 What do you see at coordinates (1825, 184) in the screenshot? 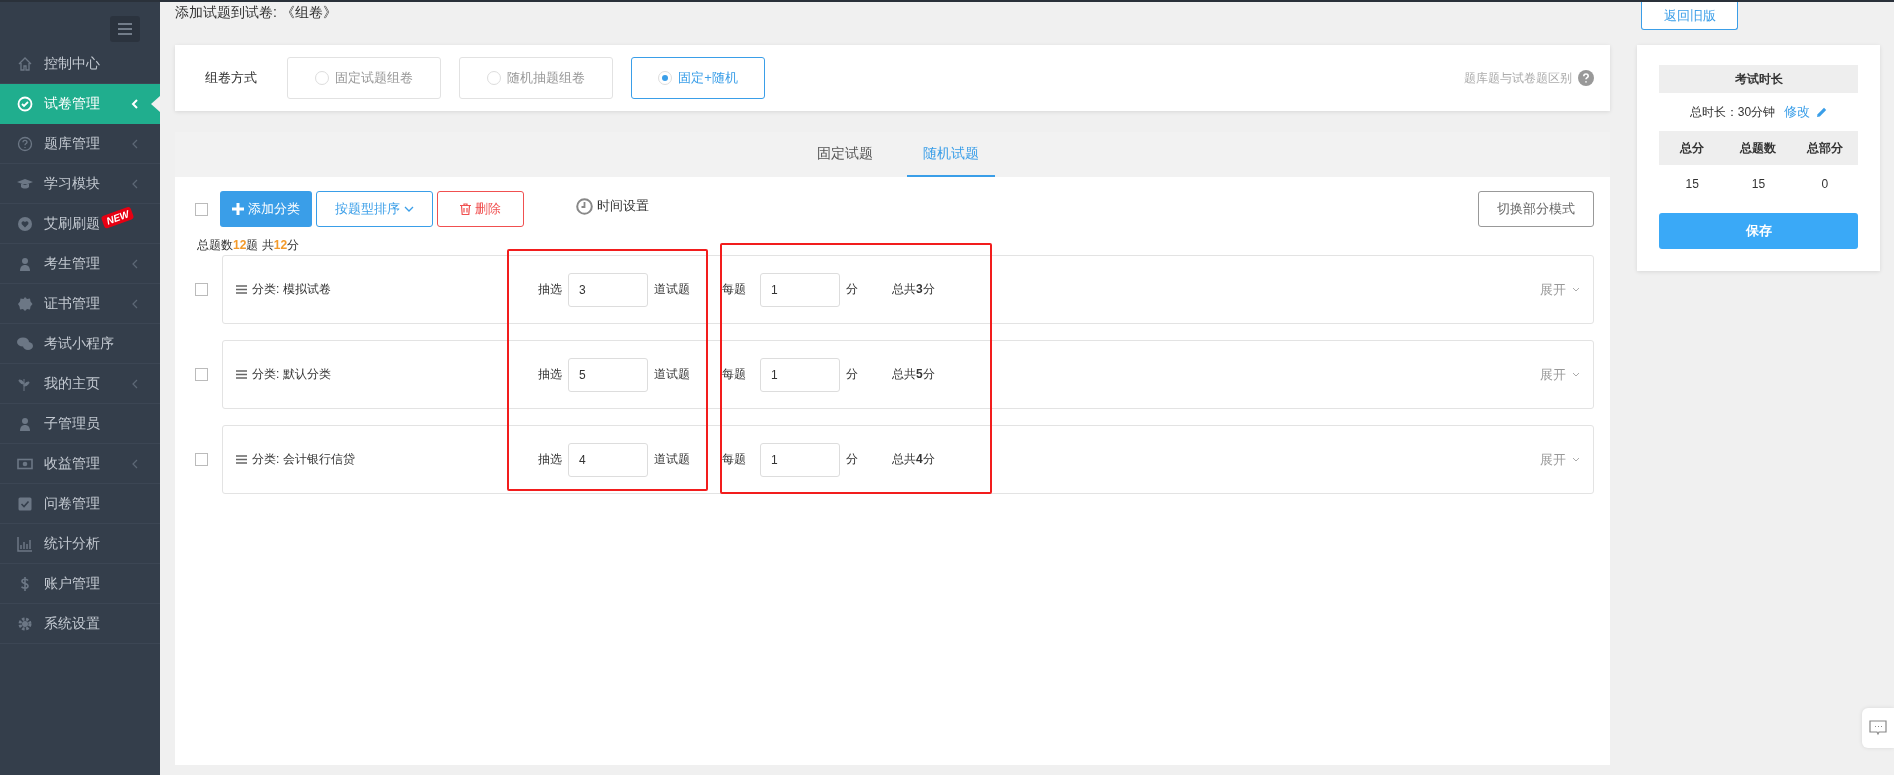
I see `stat-value: 0` at bounding box center [1825, 184].